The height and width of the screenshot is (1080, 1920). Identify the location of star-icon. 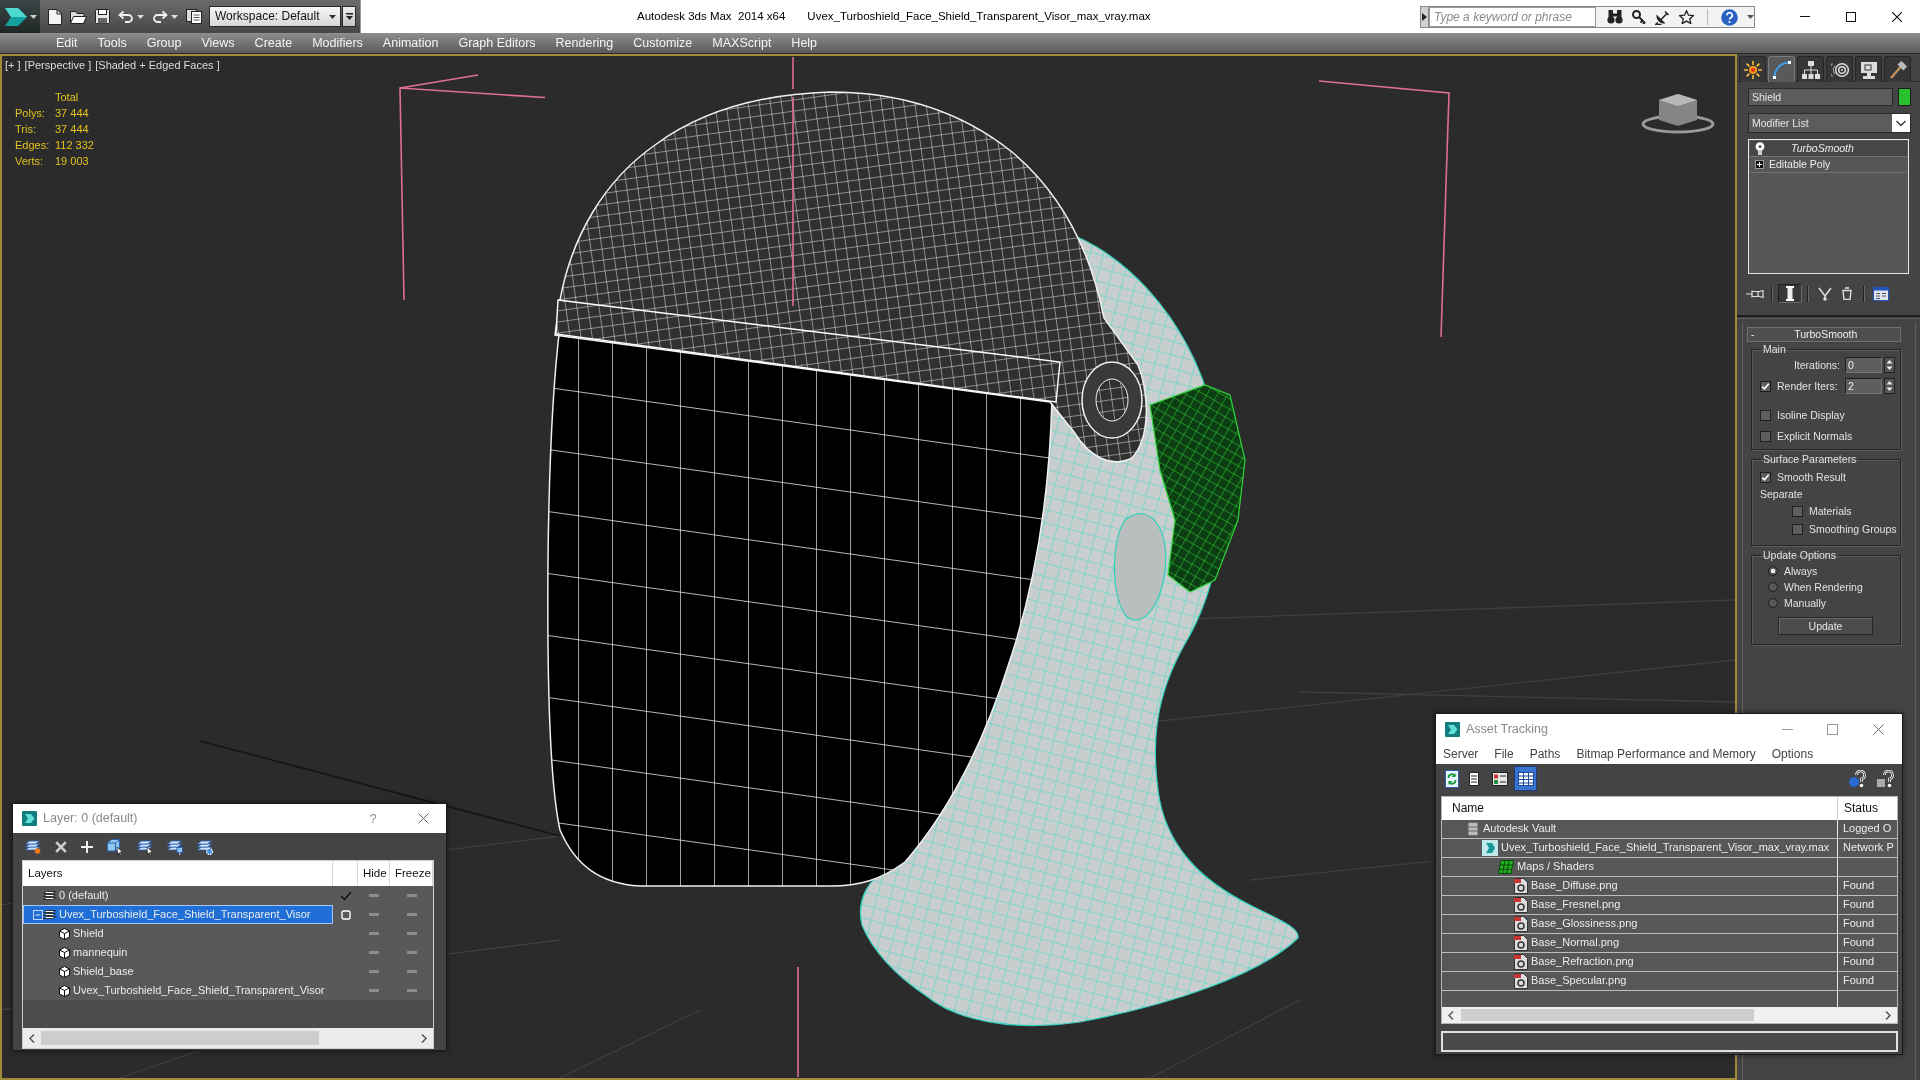
(1686, 17).